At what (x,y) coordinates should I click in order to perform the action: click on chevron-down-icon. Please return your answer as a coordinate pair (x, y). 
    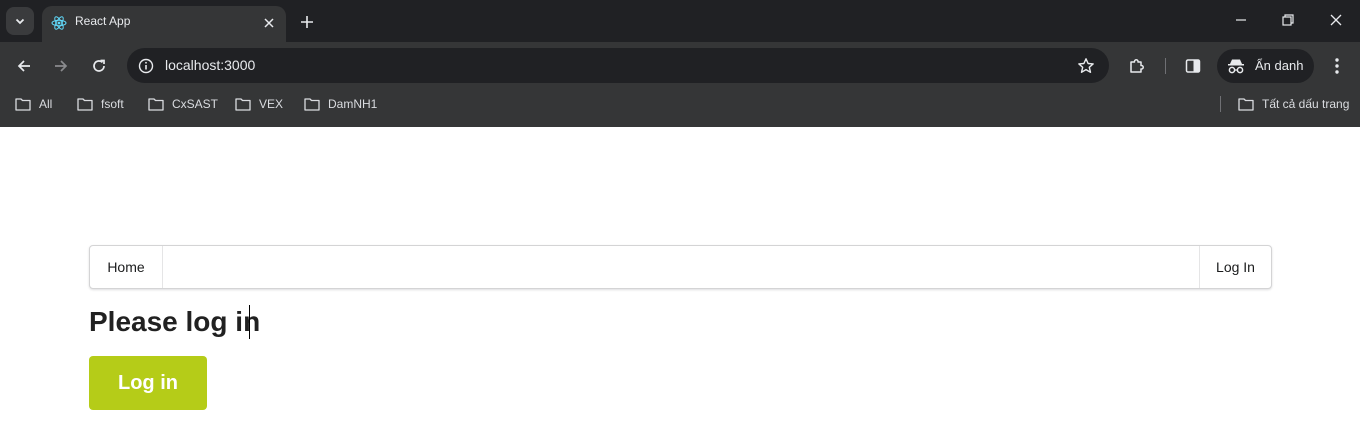
    Looking at the image, I should click on (20, 21).